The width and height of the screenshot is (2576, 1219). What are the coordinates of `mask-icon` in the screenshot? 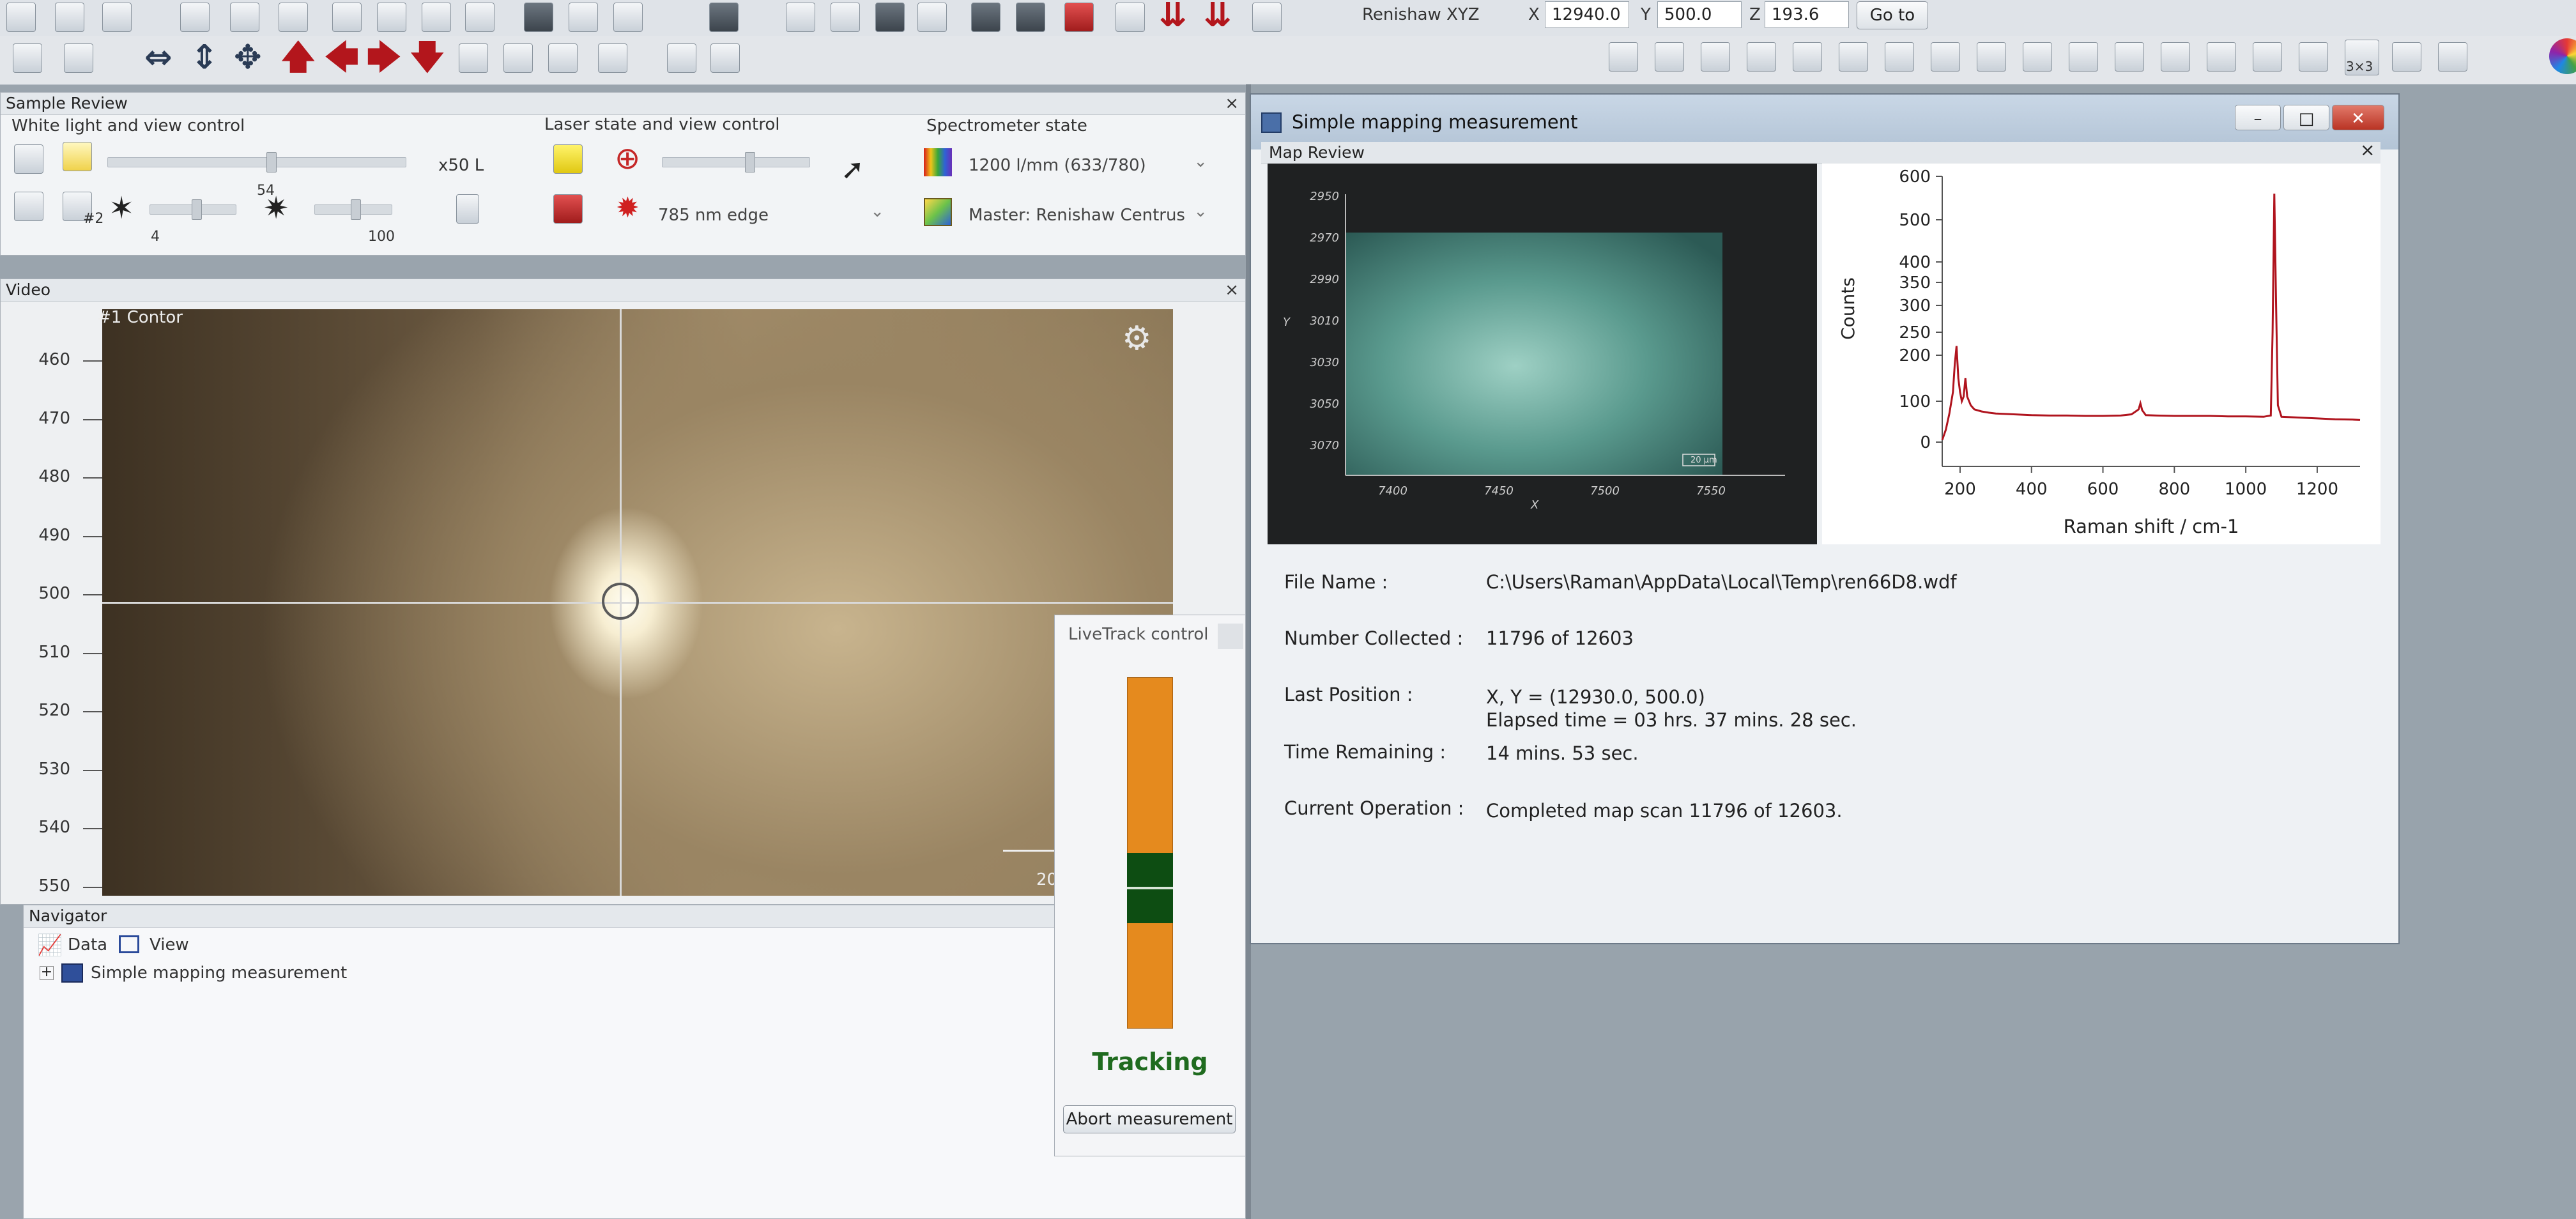 It's located at (1991, 57).